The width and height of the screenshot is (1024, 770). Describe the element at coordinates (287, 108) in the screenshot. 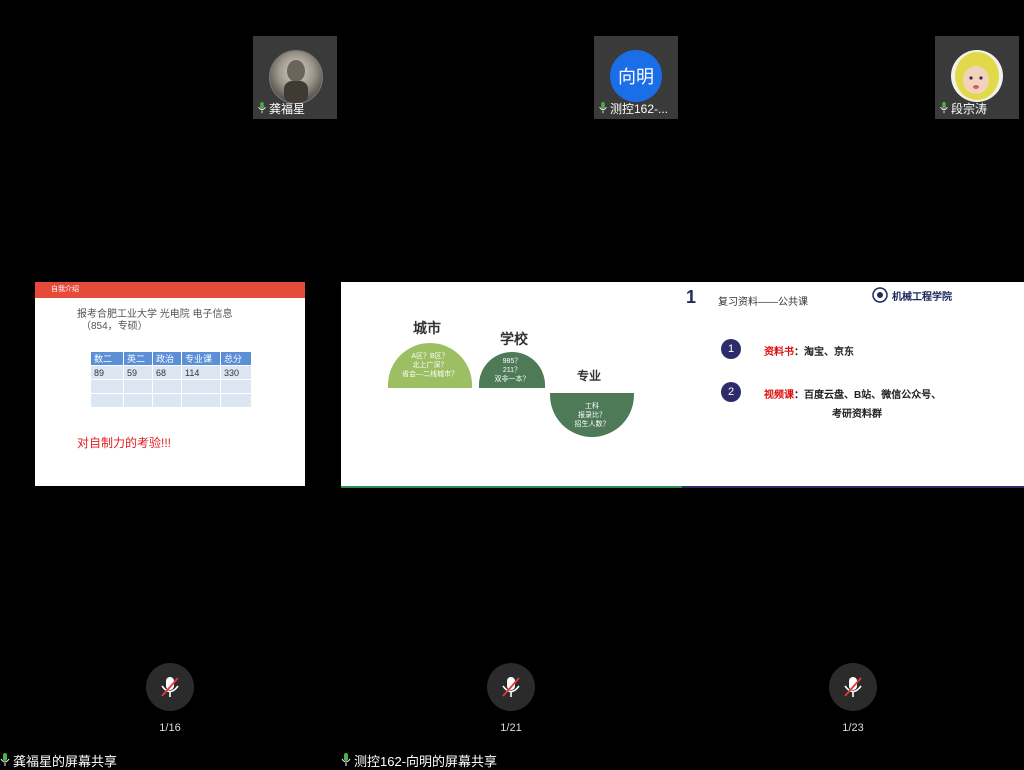

I see `participant-name: 龚福星` at that location.